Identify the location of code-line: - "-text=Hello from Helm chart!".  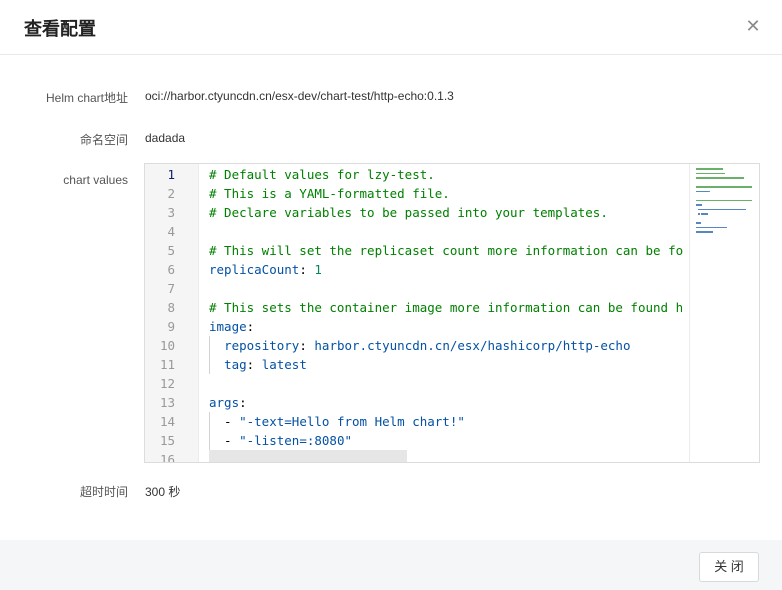
(337, 421).